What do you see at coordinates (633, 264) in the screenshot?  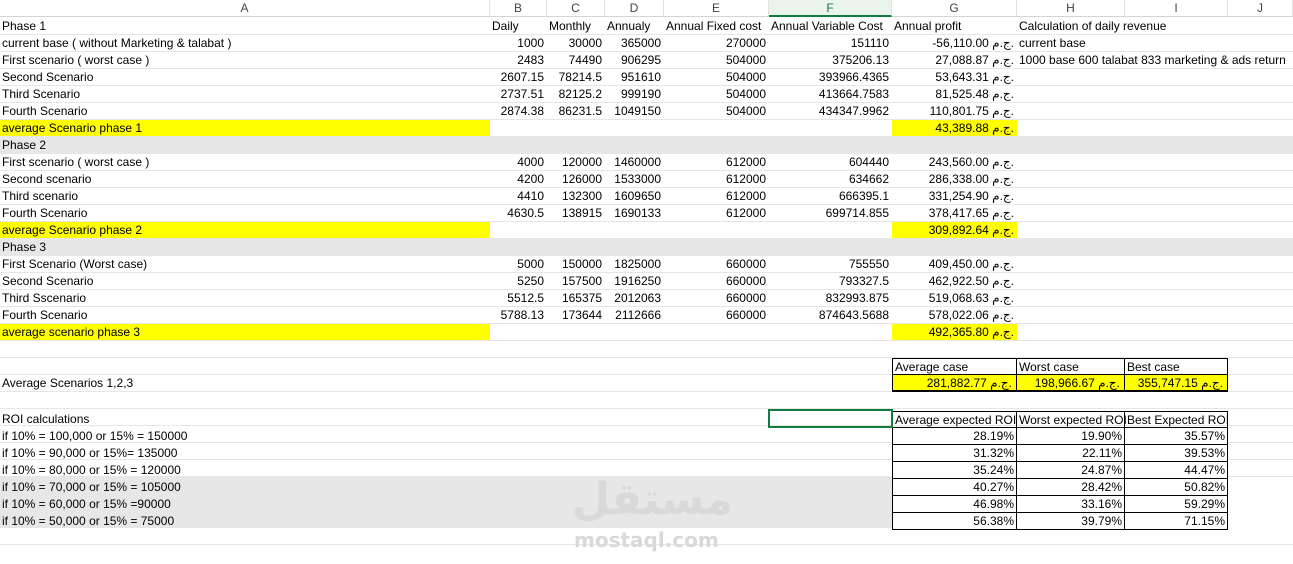 I see `cell-d: 1825000` at bounding box center [633, 264].